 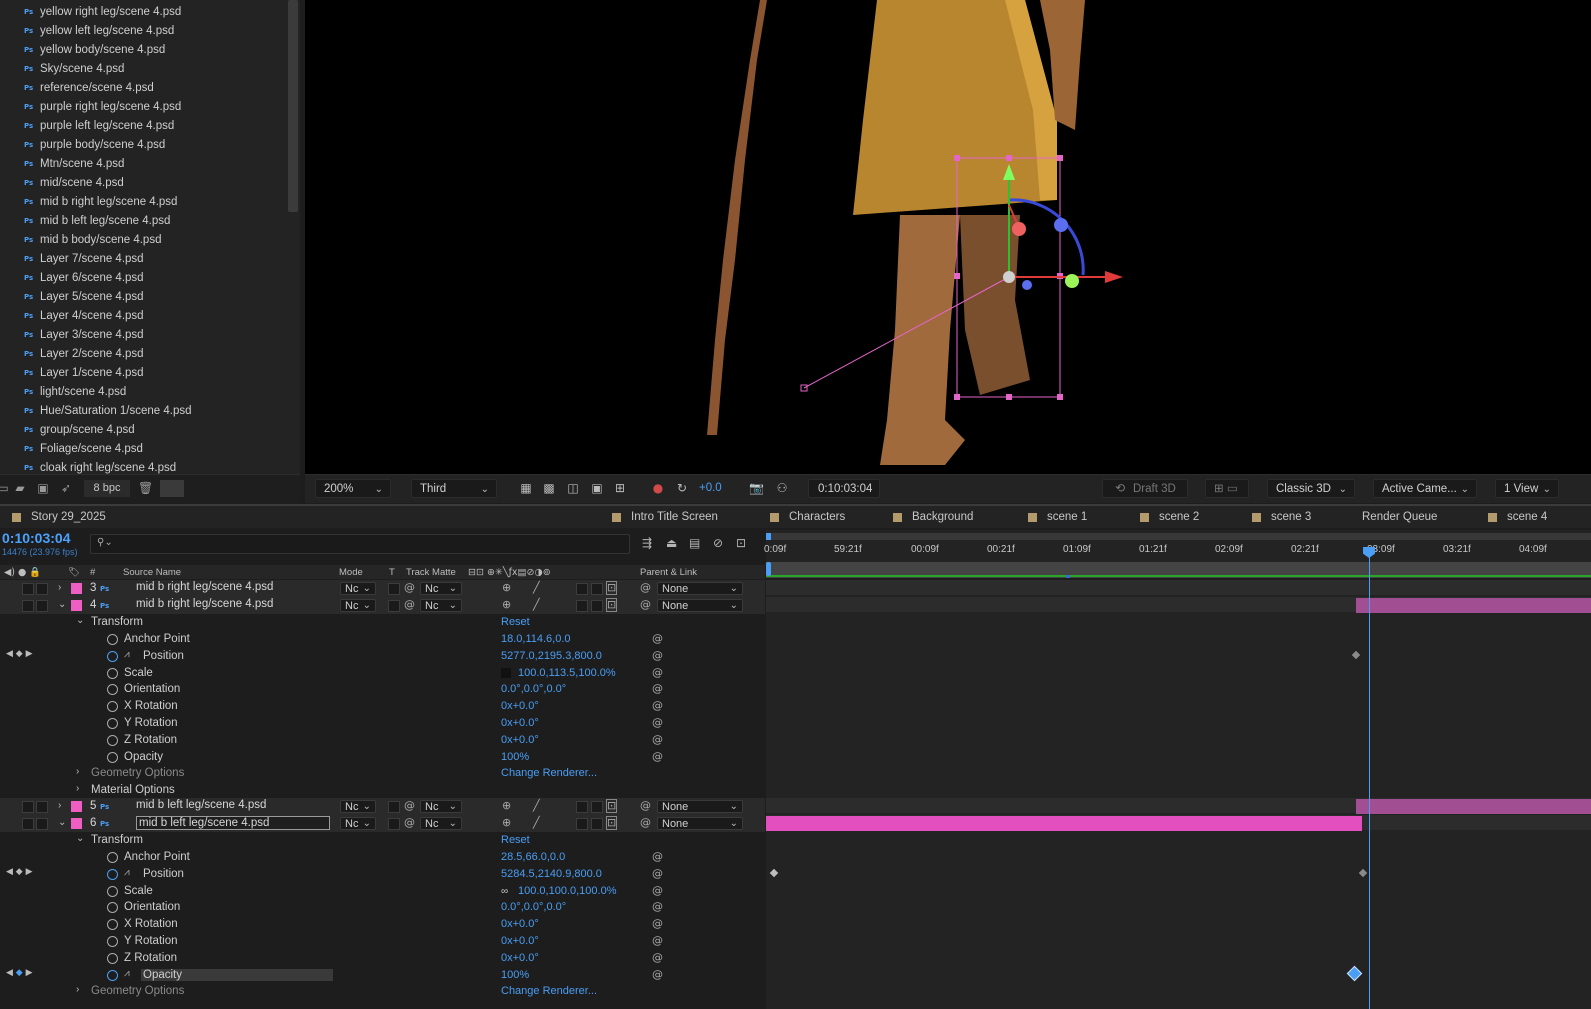 What do you see at coordinates (204, 587) in the screenshot?
I see `layer-source-name: mid b right leg/scene 4.psd` at bounding box center [204, 587].